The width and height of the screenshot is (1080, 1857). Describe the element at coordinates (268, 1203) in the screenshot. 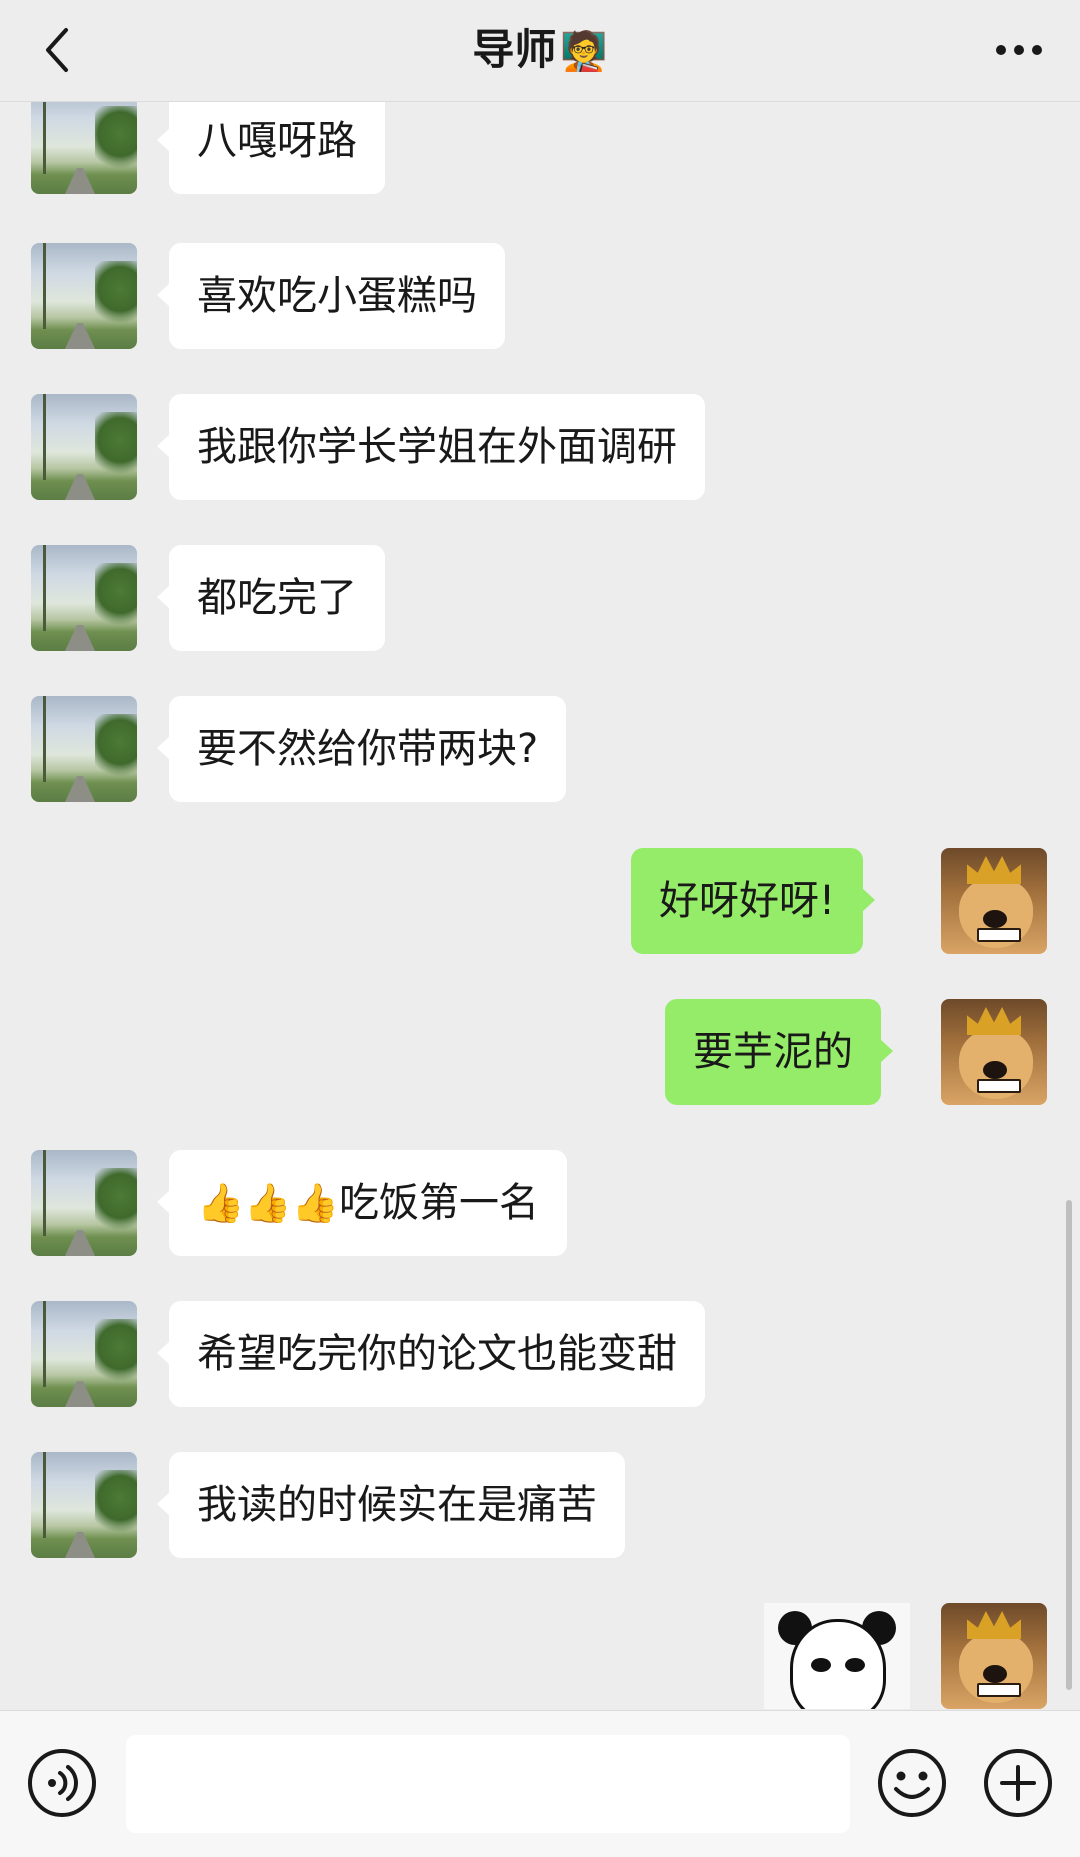

I see `thumbs-up-icon: 👍👍👍` at that location.